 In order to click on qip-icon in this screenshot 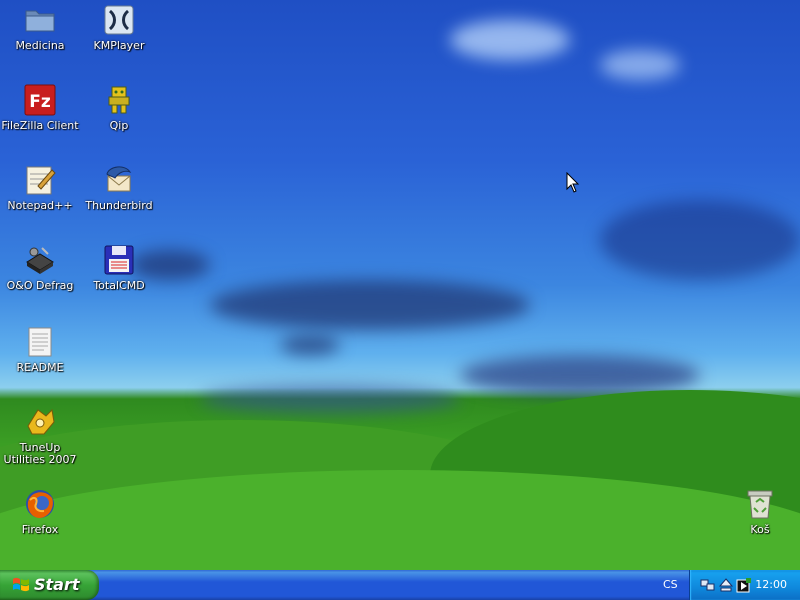, I will do `click(119, 100)`.